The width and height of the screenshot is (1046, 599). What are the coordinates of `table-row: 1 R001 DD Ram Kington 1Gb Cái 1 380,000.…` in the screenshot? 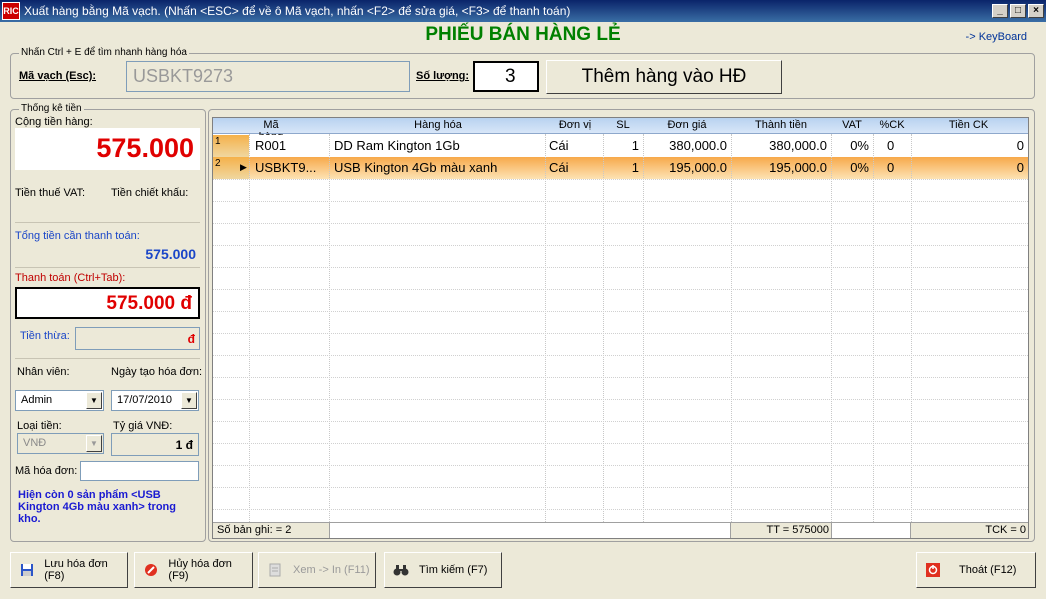 It's located at (620, 146).